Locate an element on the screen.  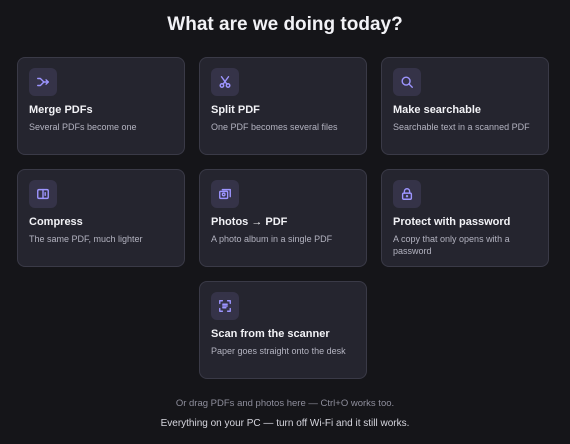
compress-icon is located at coordinates (43, 194).